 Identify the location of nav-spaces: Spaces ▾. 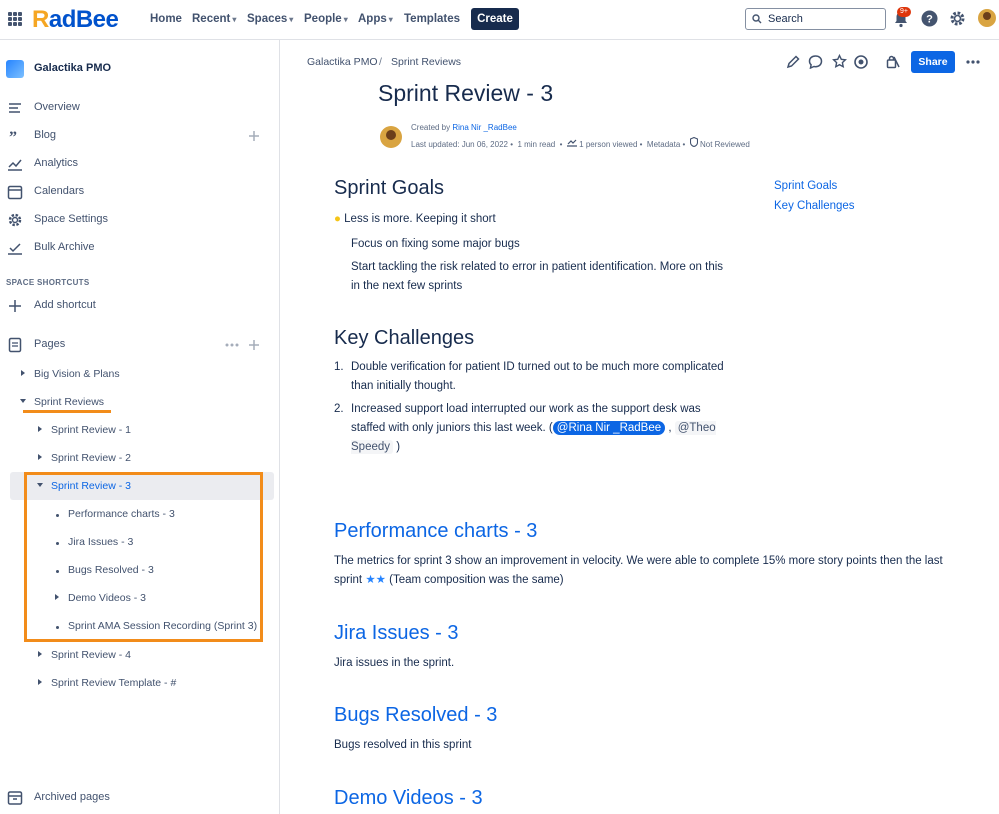
(270, 19).